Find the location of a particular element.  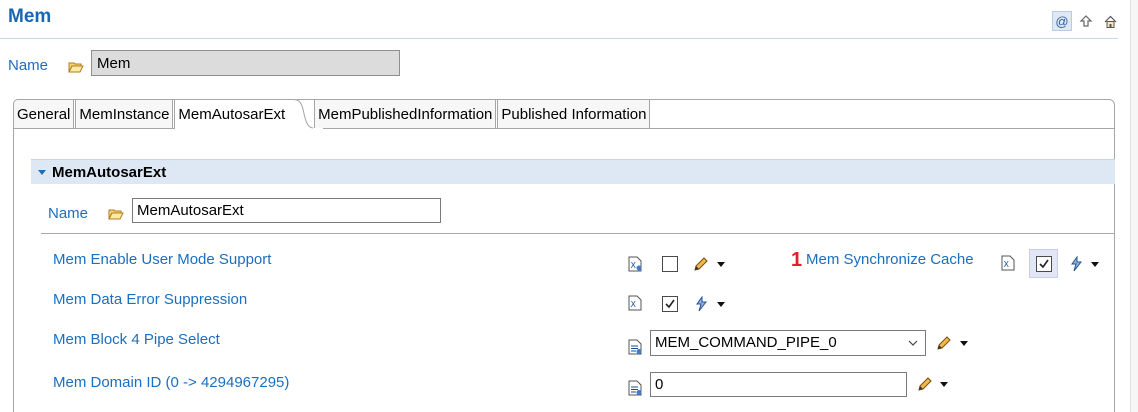

active-tab-slant is located at coordinates (303, 114).